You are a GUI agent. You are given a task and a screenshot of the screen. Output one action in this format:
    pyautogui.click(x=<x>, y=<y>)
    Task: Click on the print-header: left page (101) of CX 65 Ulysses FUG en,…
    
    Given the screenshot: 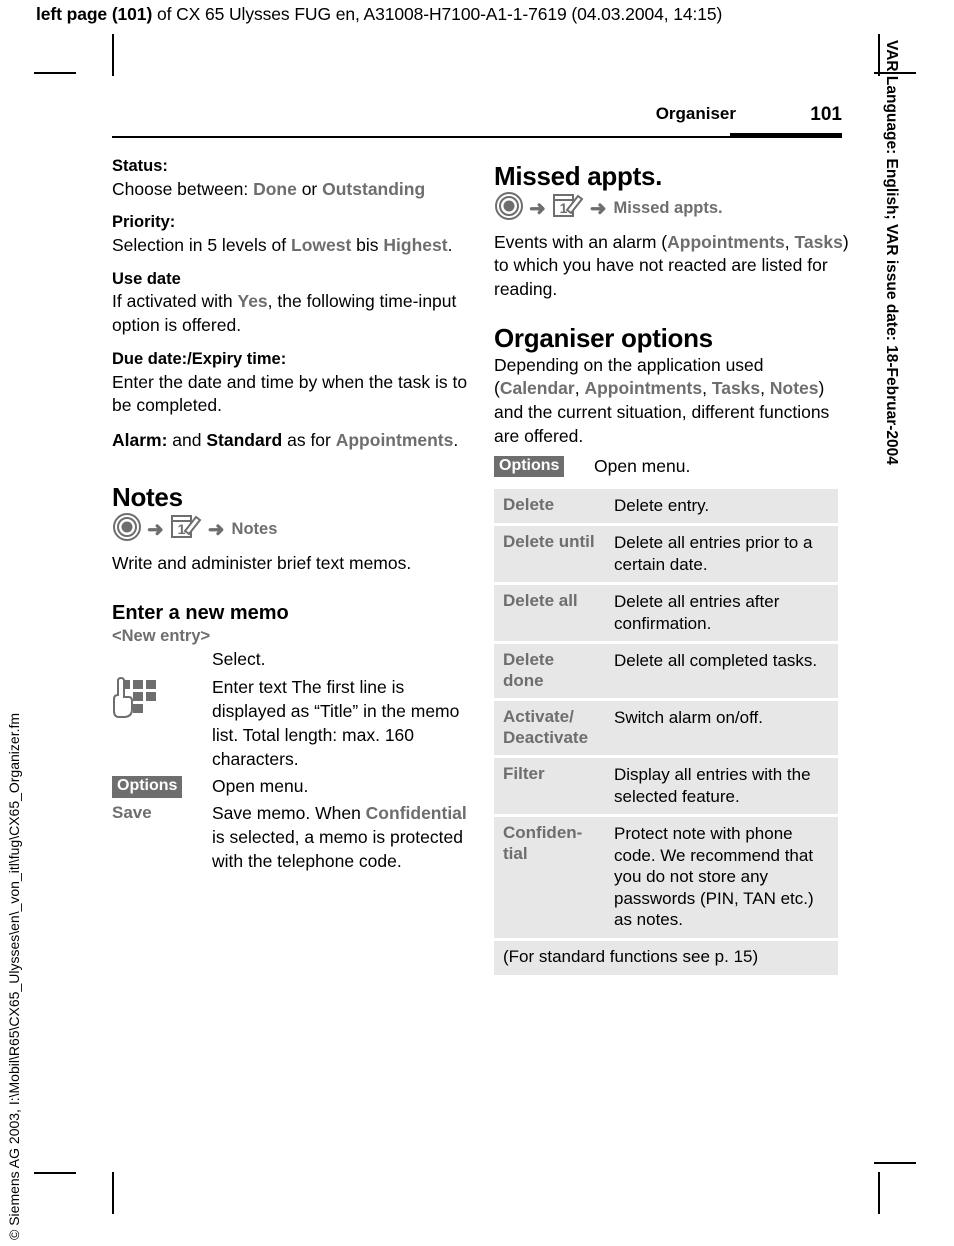 What is the action you would take?
    pyautogui.click(x=379, y=14)
    